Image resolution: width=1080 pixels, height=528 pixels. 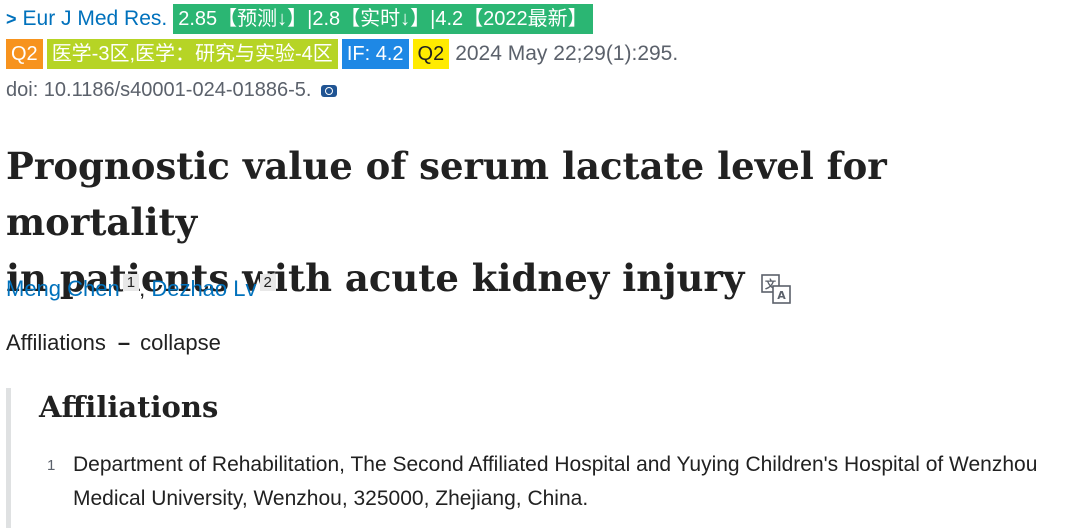 I want to click on journal-link: > Eur J Med Res., so click(x=86, y=19).